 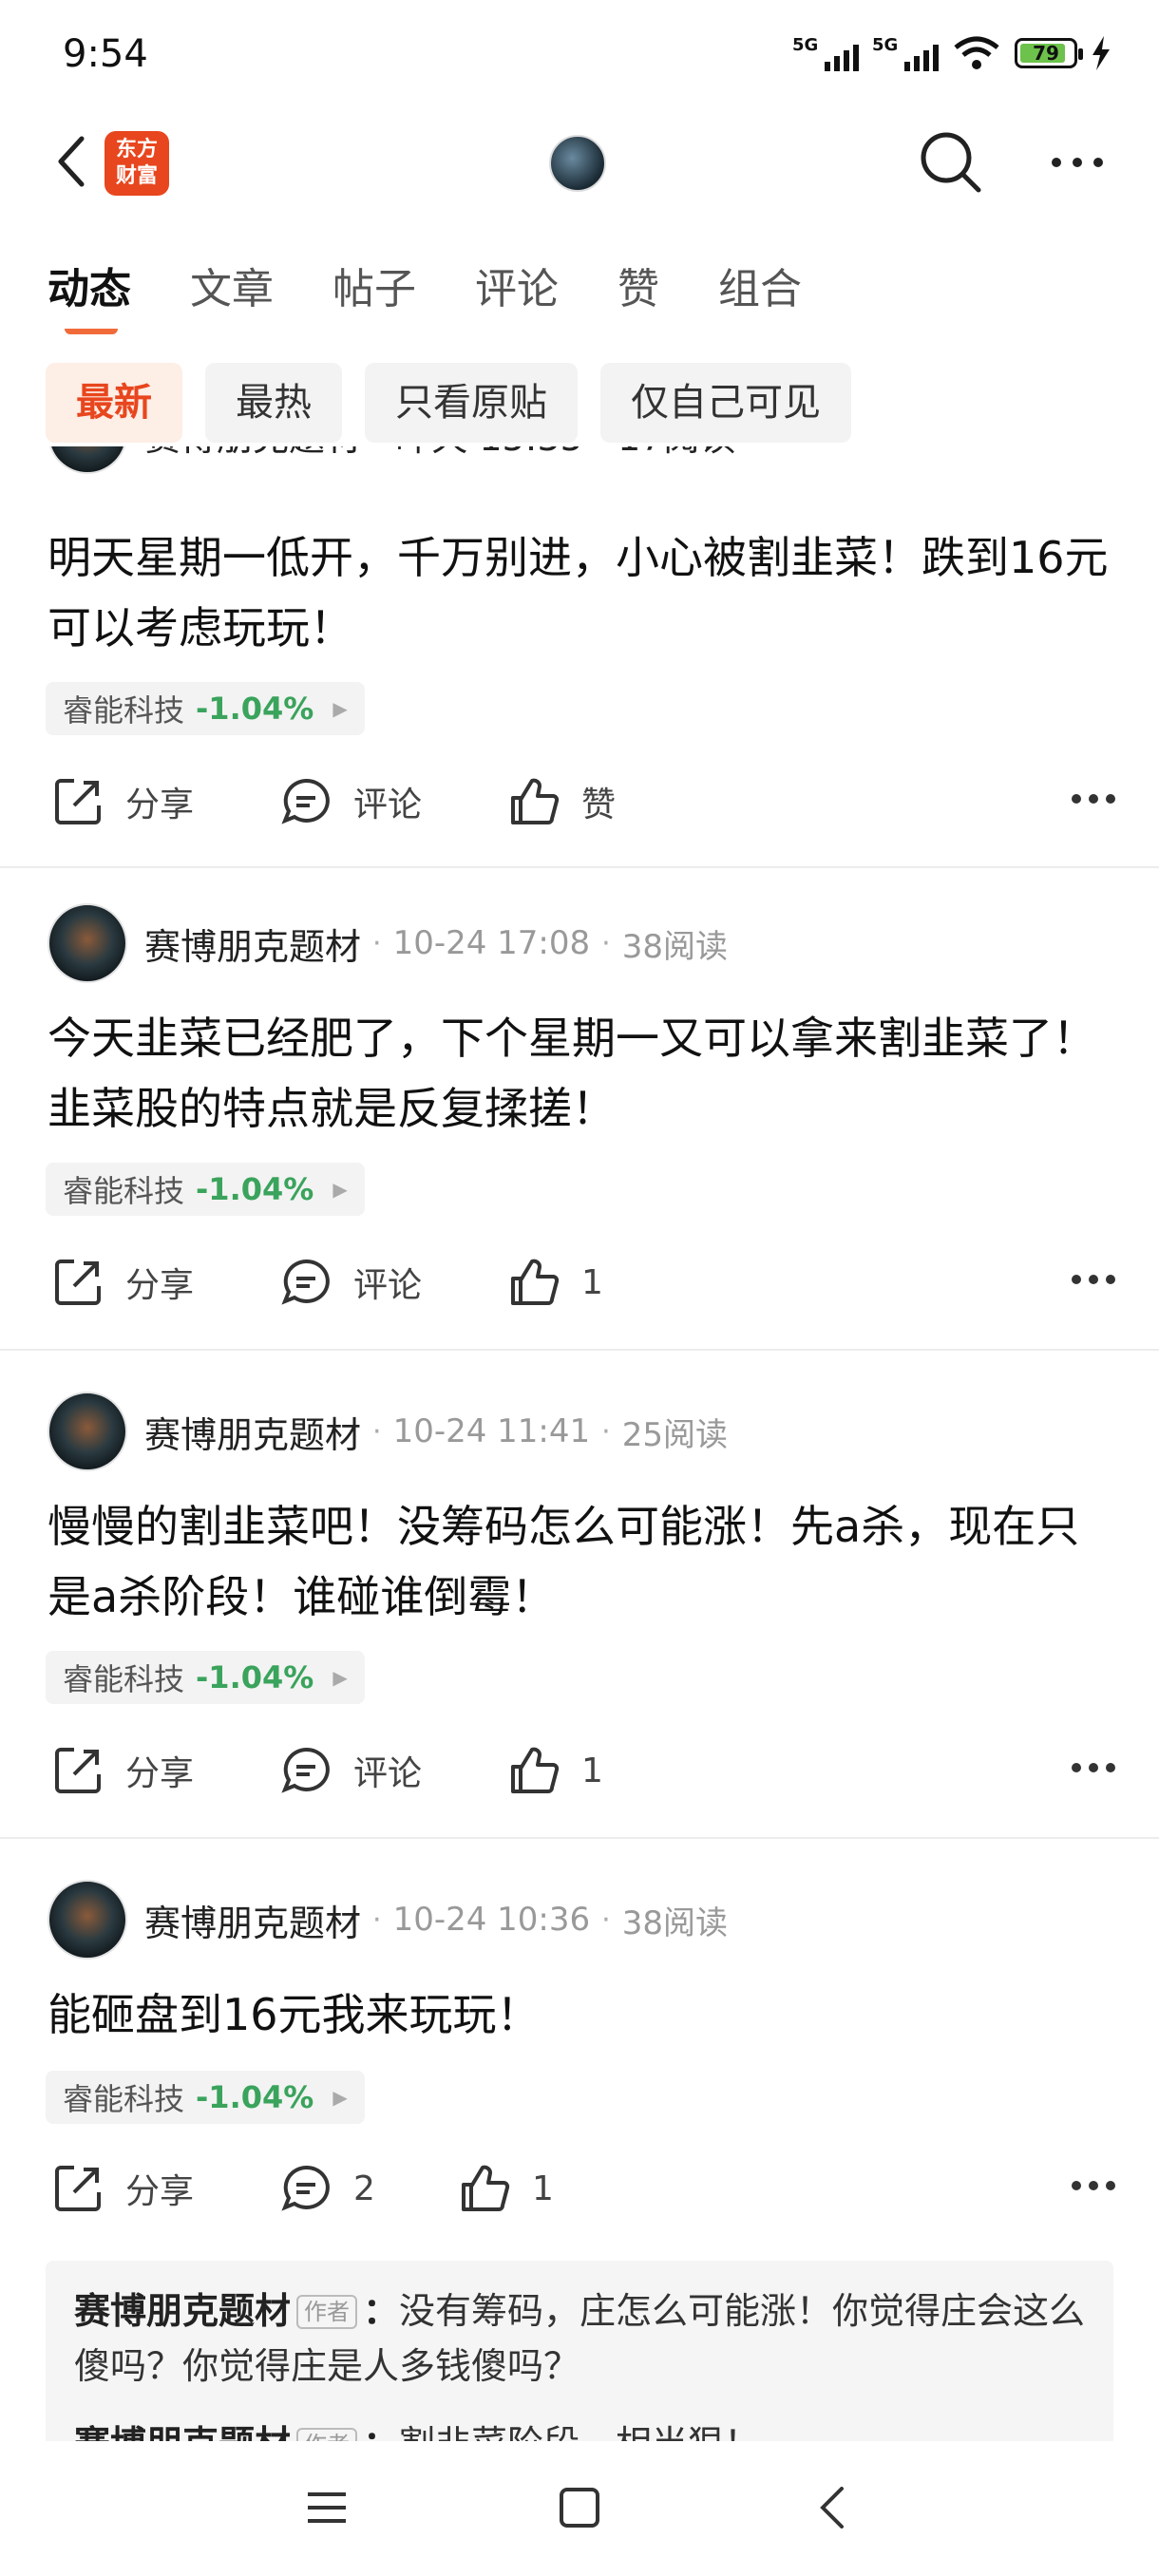 I want to click on tab-dynamic: 动态, so click(x=89, y=294).